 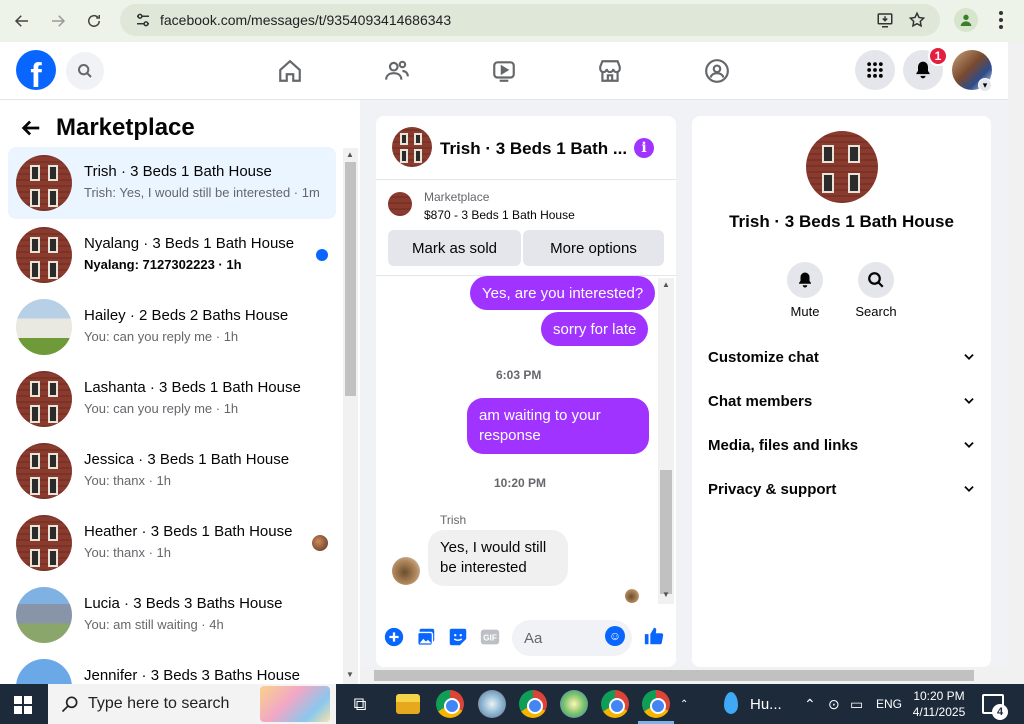 I want to click on forward-icon, so click(x=58, y=21).